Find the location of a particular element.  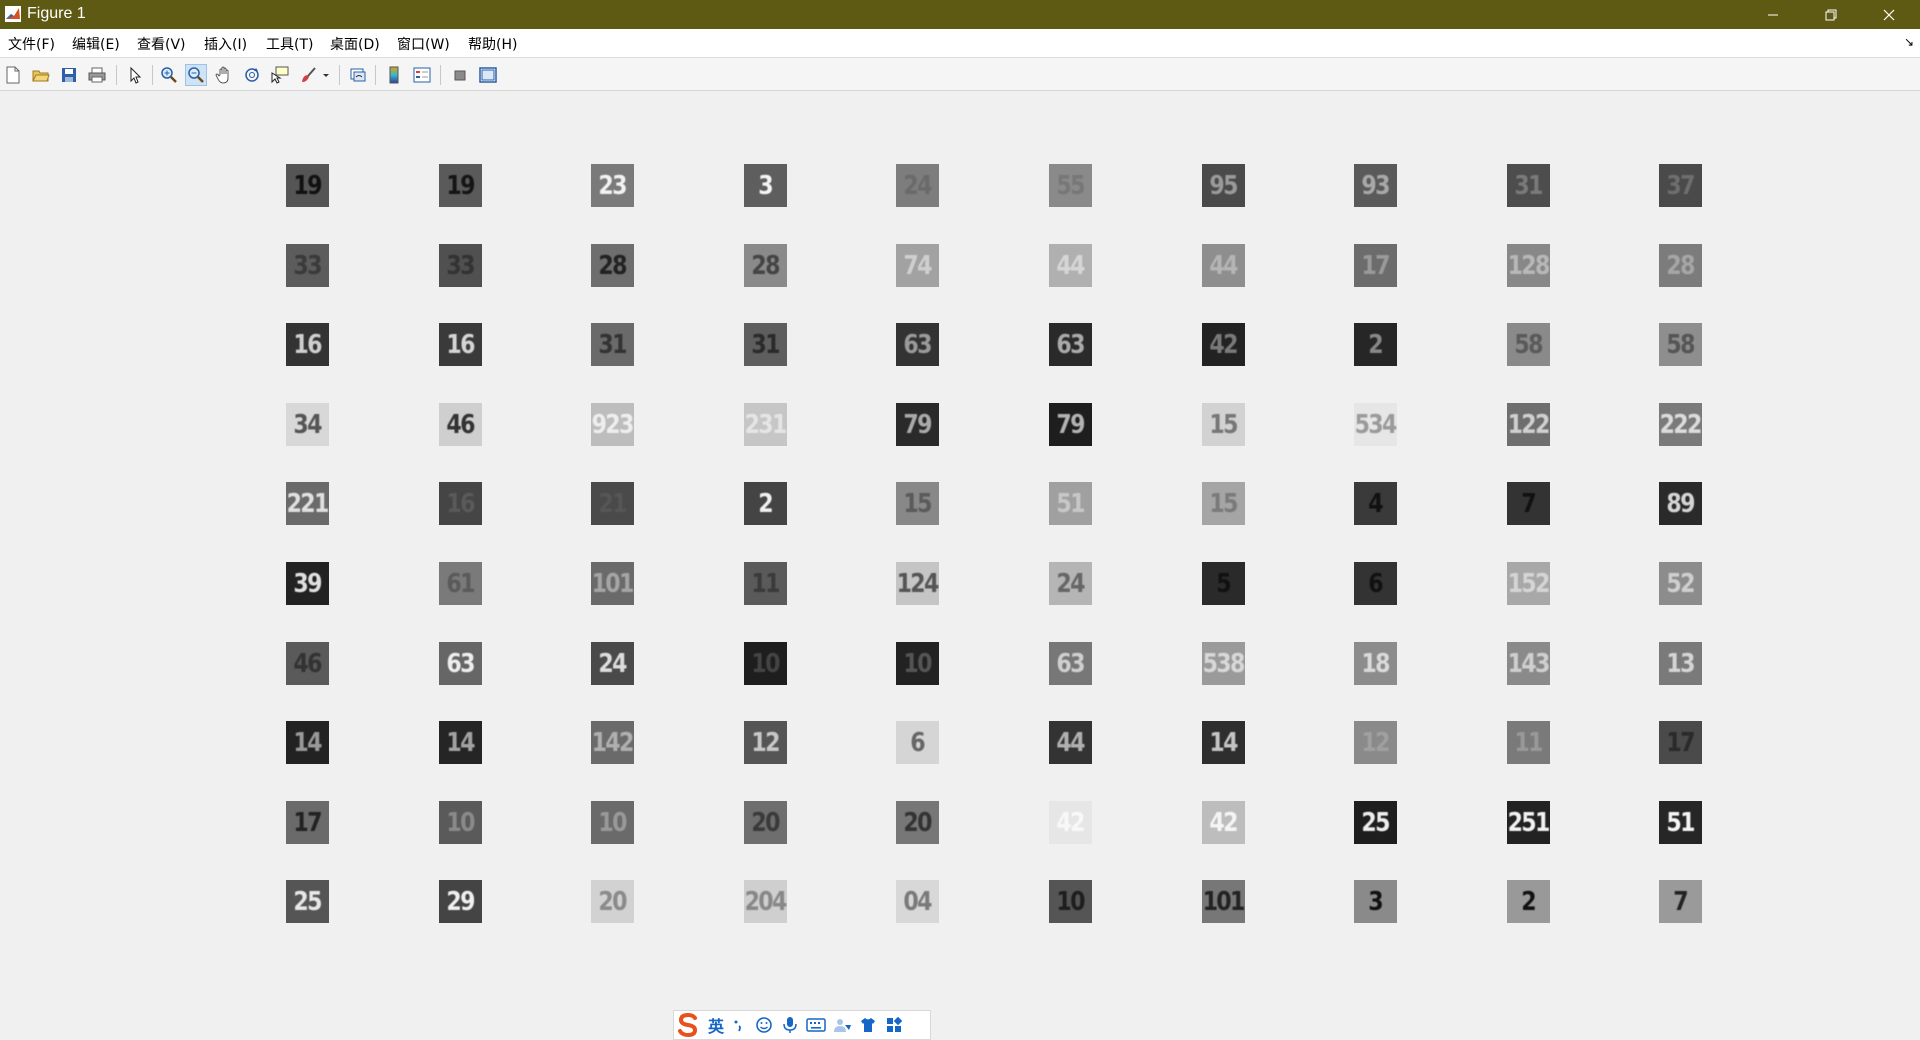

save-button is located at coordinates (69, 75).